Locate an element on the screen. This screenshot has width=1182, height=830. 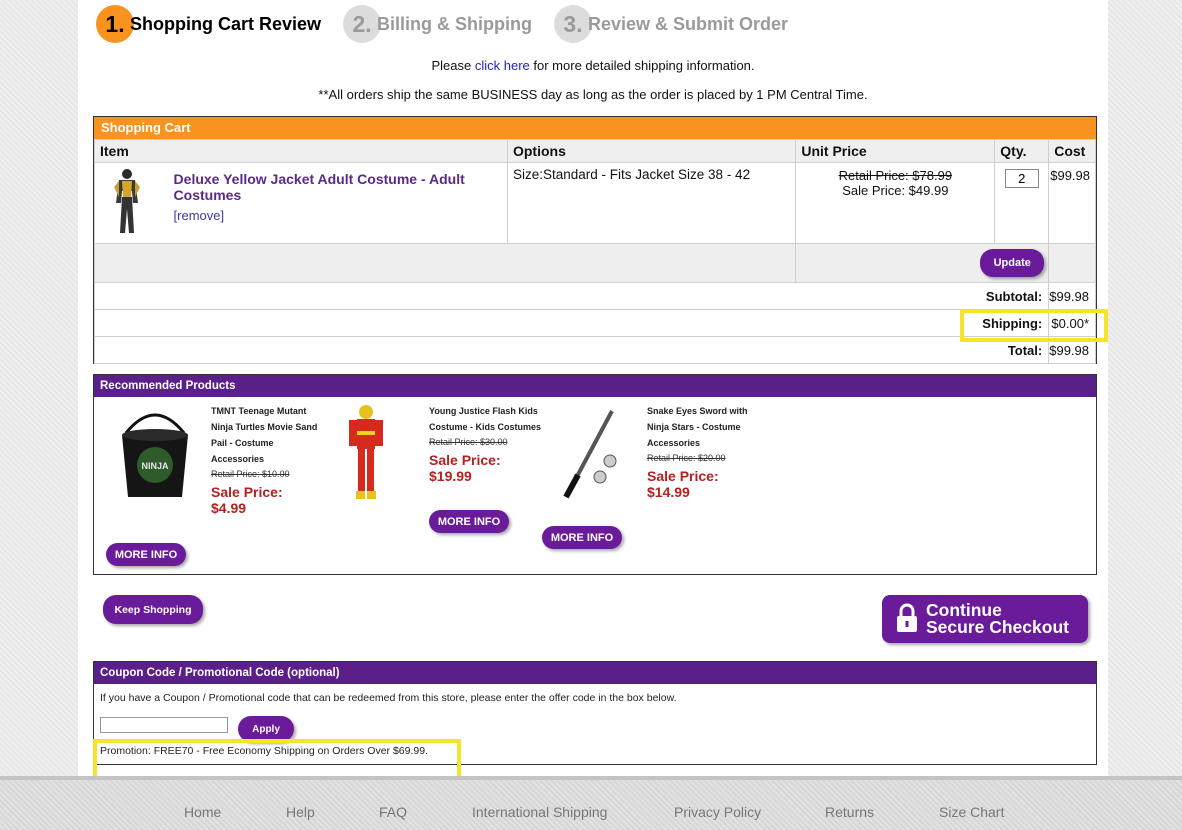
step-review-submit: 3. Review & Submit Order is located at coordinates (671, 24).